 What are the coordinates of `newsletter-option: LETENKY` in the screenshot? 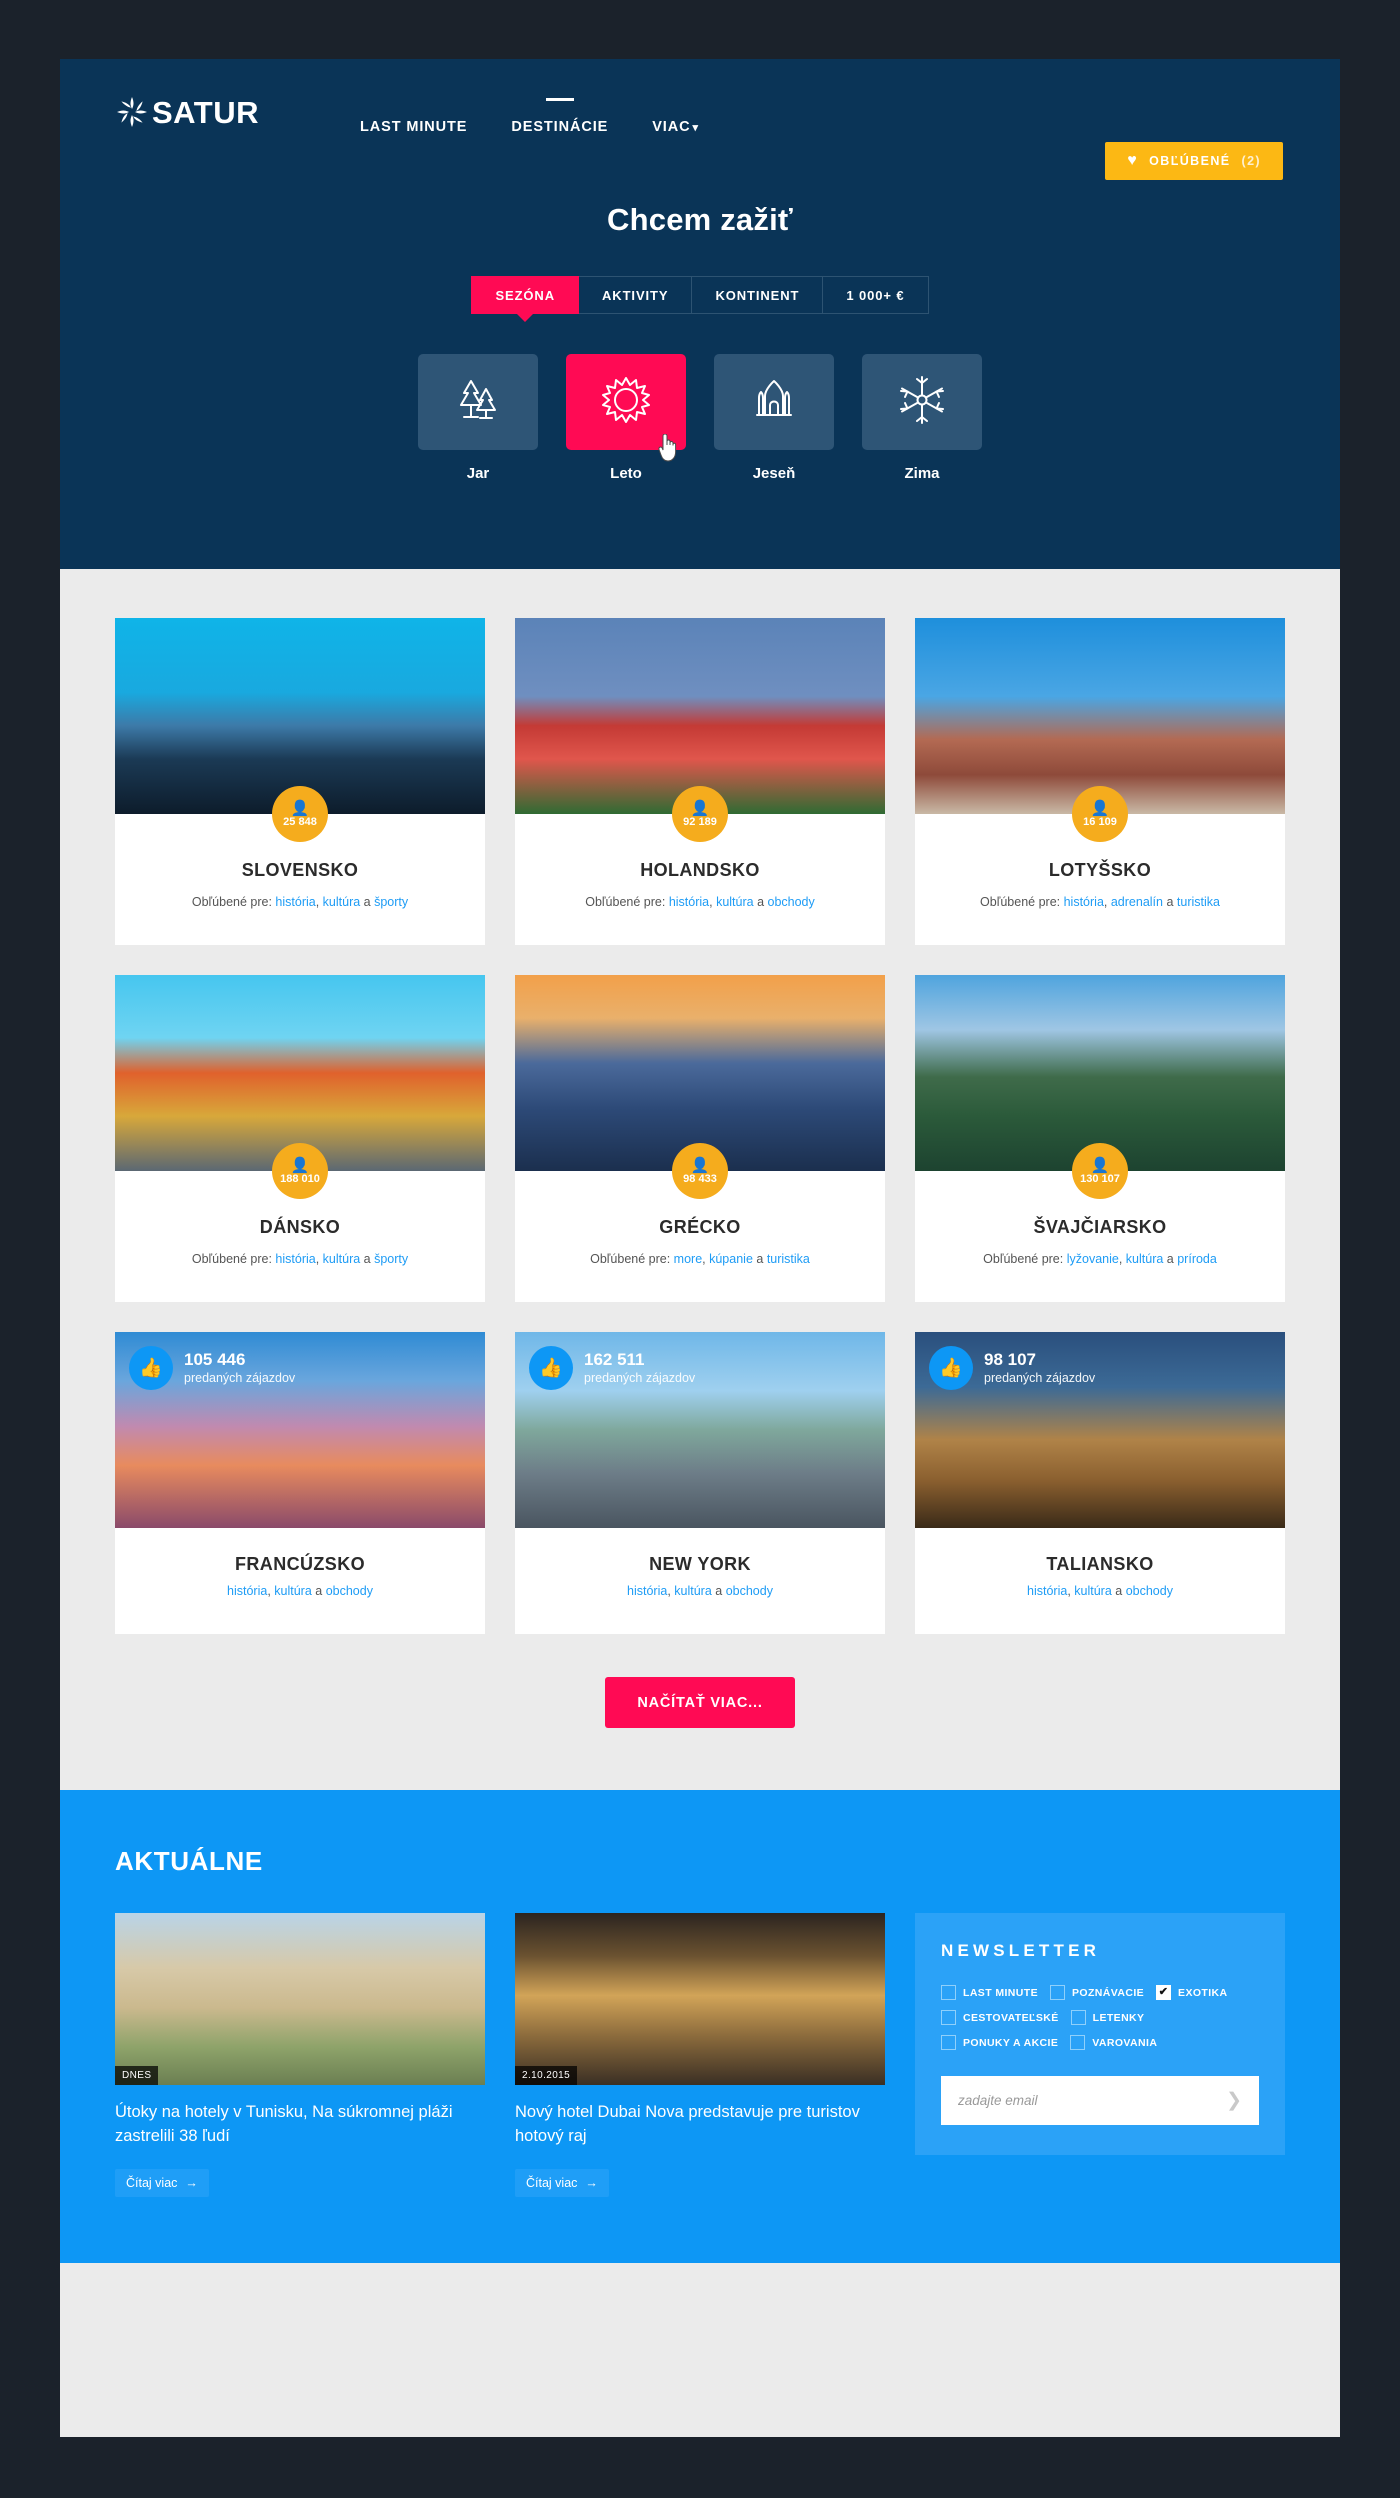 It's located at (1107, 2017).